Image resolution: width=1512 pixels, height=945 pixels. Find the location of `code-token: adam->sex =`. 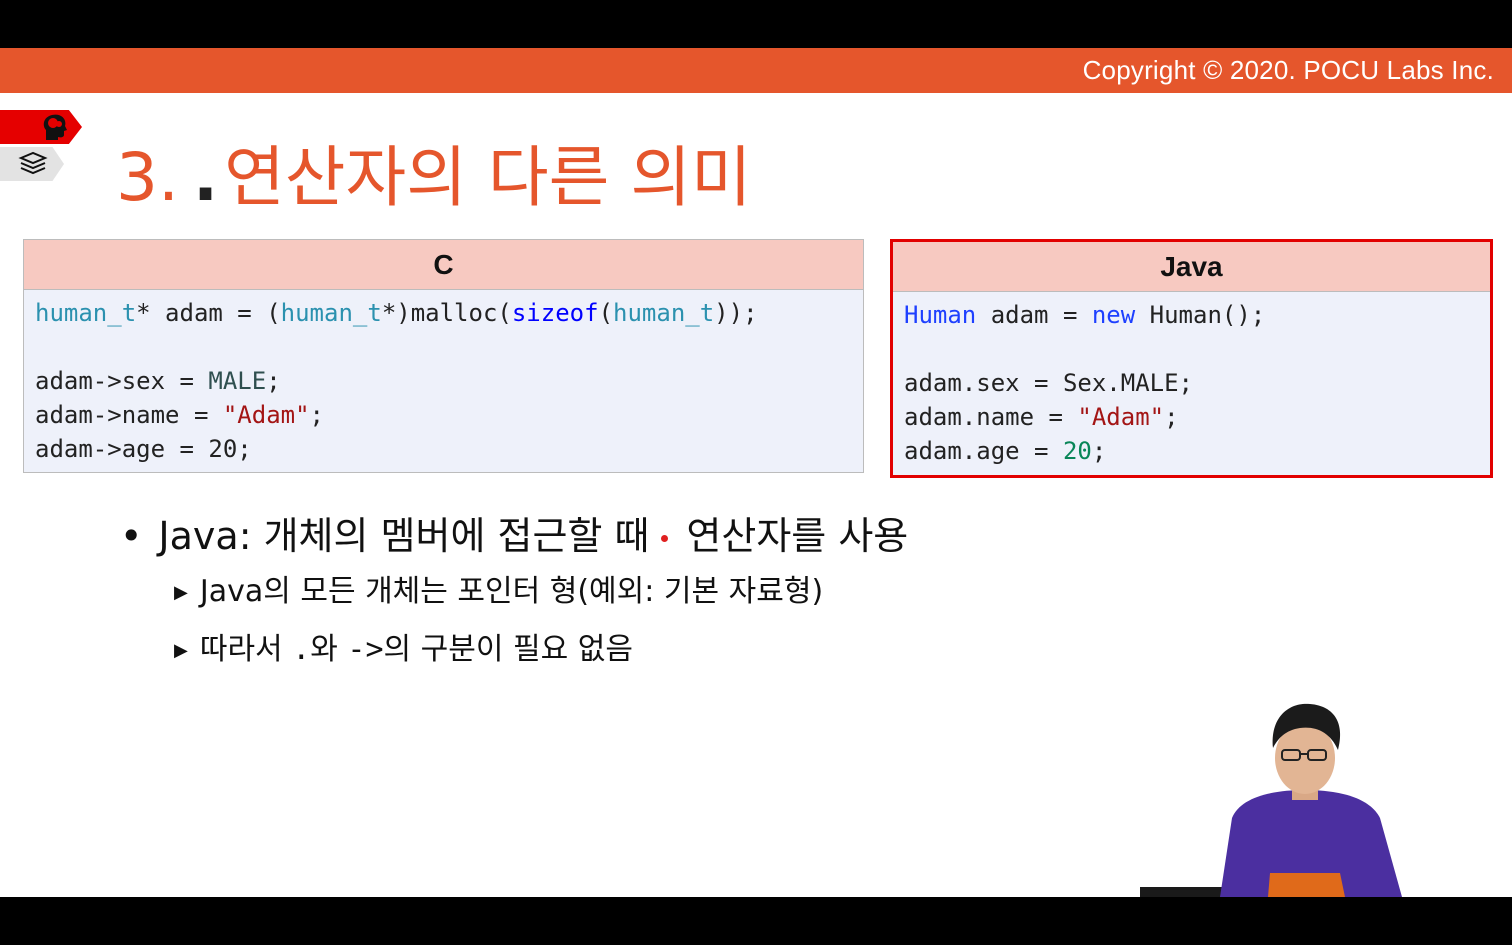

code-token: adam->sex = is located at coordinates (122, 381).